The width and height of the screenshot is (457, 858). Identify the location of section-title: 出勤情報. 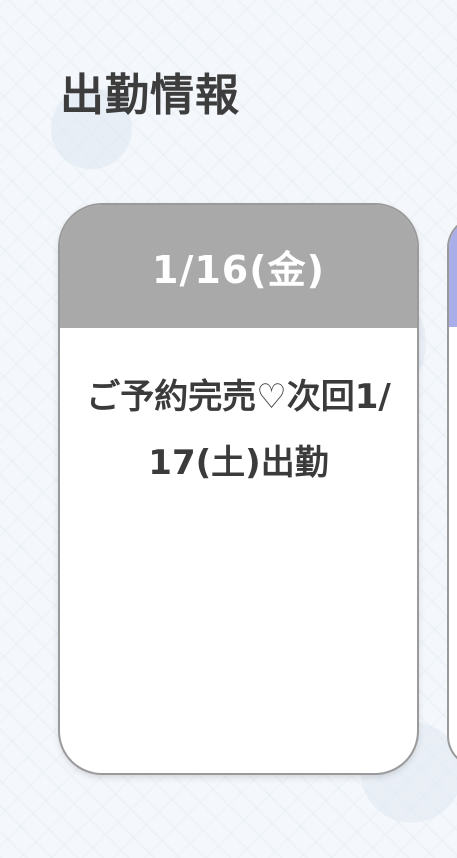
(150, 95).